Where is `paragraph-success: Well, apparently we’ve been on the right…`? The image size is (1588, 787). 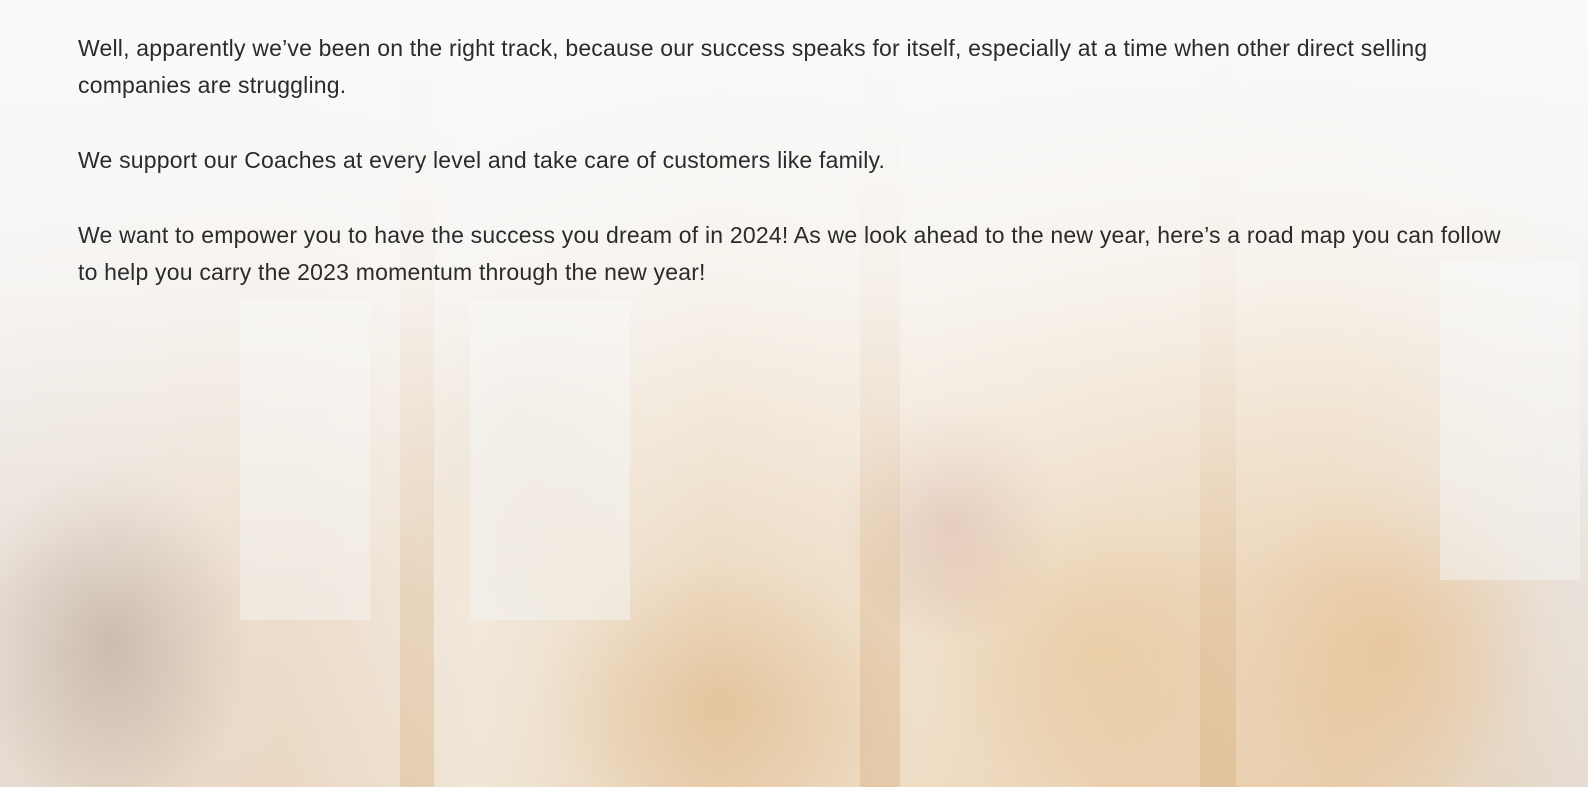 paragraph-success: Well, apparently we’ve been on the right… is located at coordinates (753, 66).